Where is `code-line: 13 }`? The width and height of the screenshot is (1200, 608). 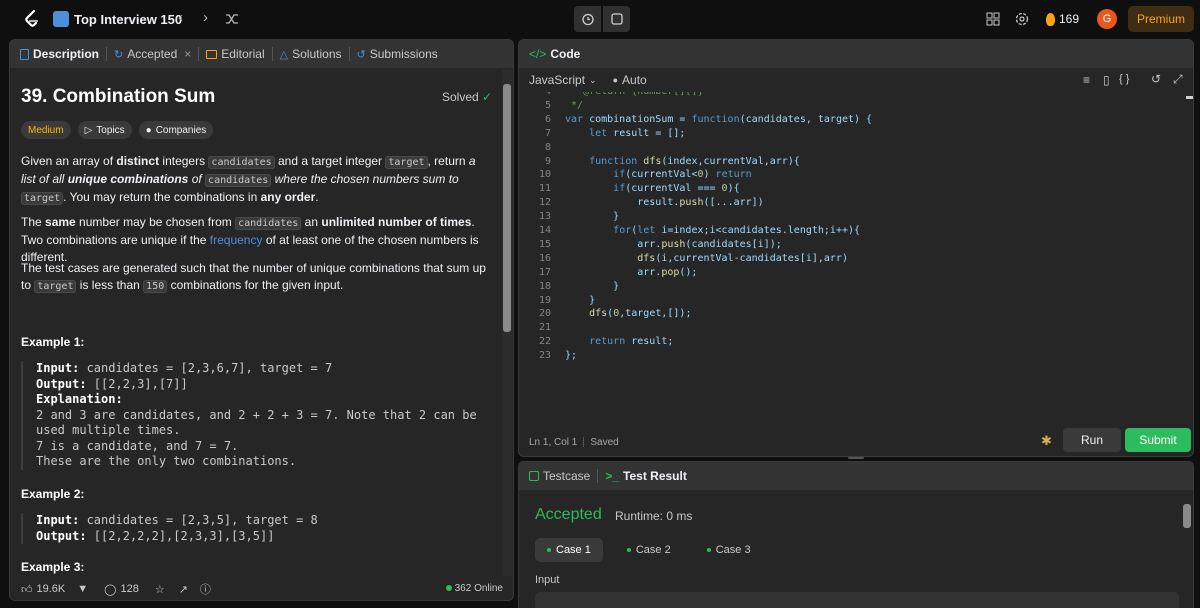 code-line: 13 } is located at coordinates (851, 218).